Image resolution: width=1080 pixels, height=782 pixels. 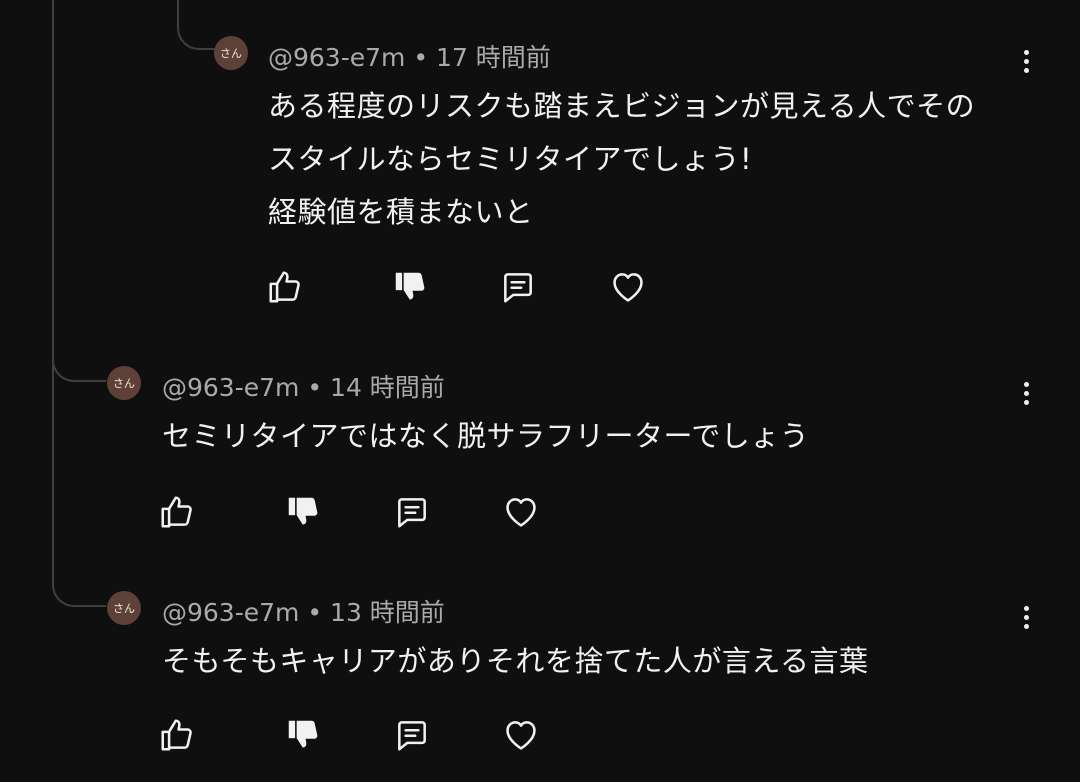 What do you see at coordinates (486, 436) in the screenshot?
I see `comment-text: セミリタイアではなく脱サラフリーターでしょう` at bounding box center [486, 436].